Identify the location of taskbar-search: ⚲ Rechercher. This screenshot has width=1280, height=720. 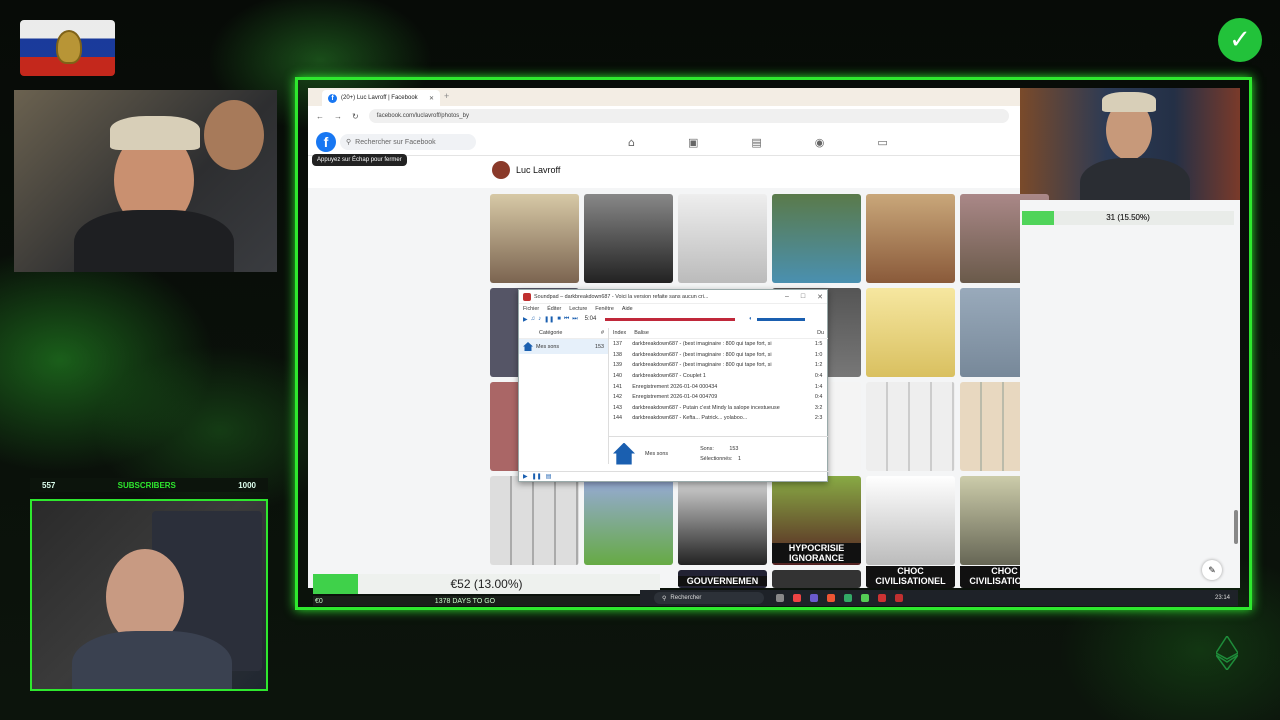
(709, 598).